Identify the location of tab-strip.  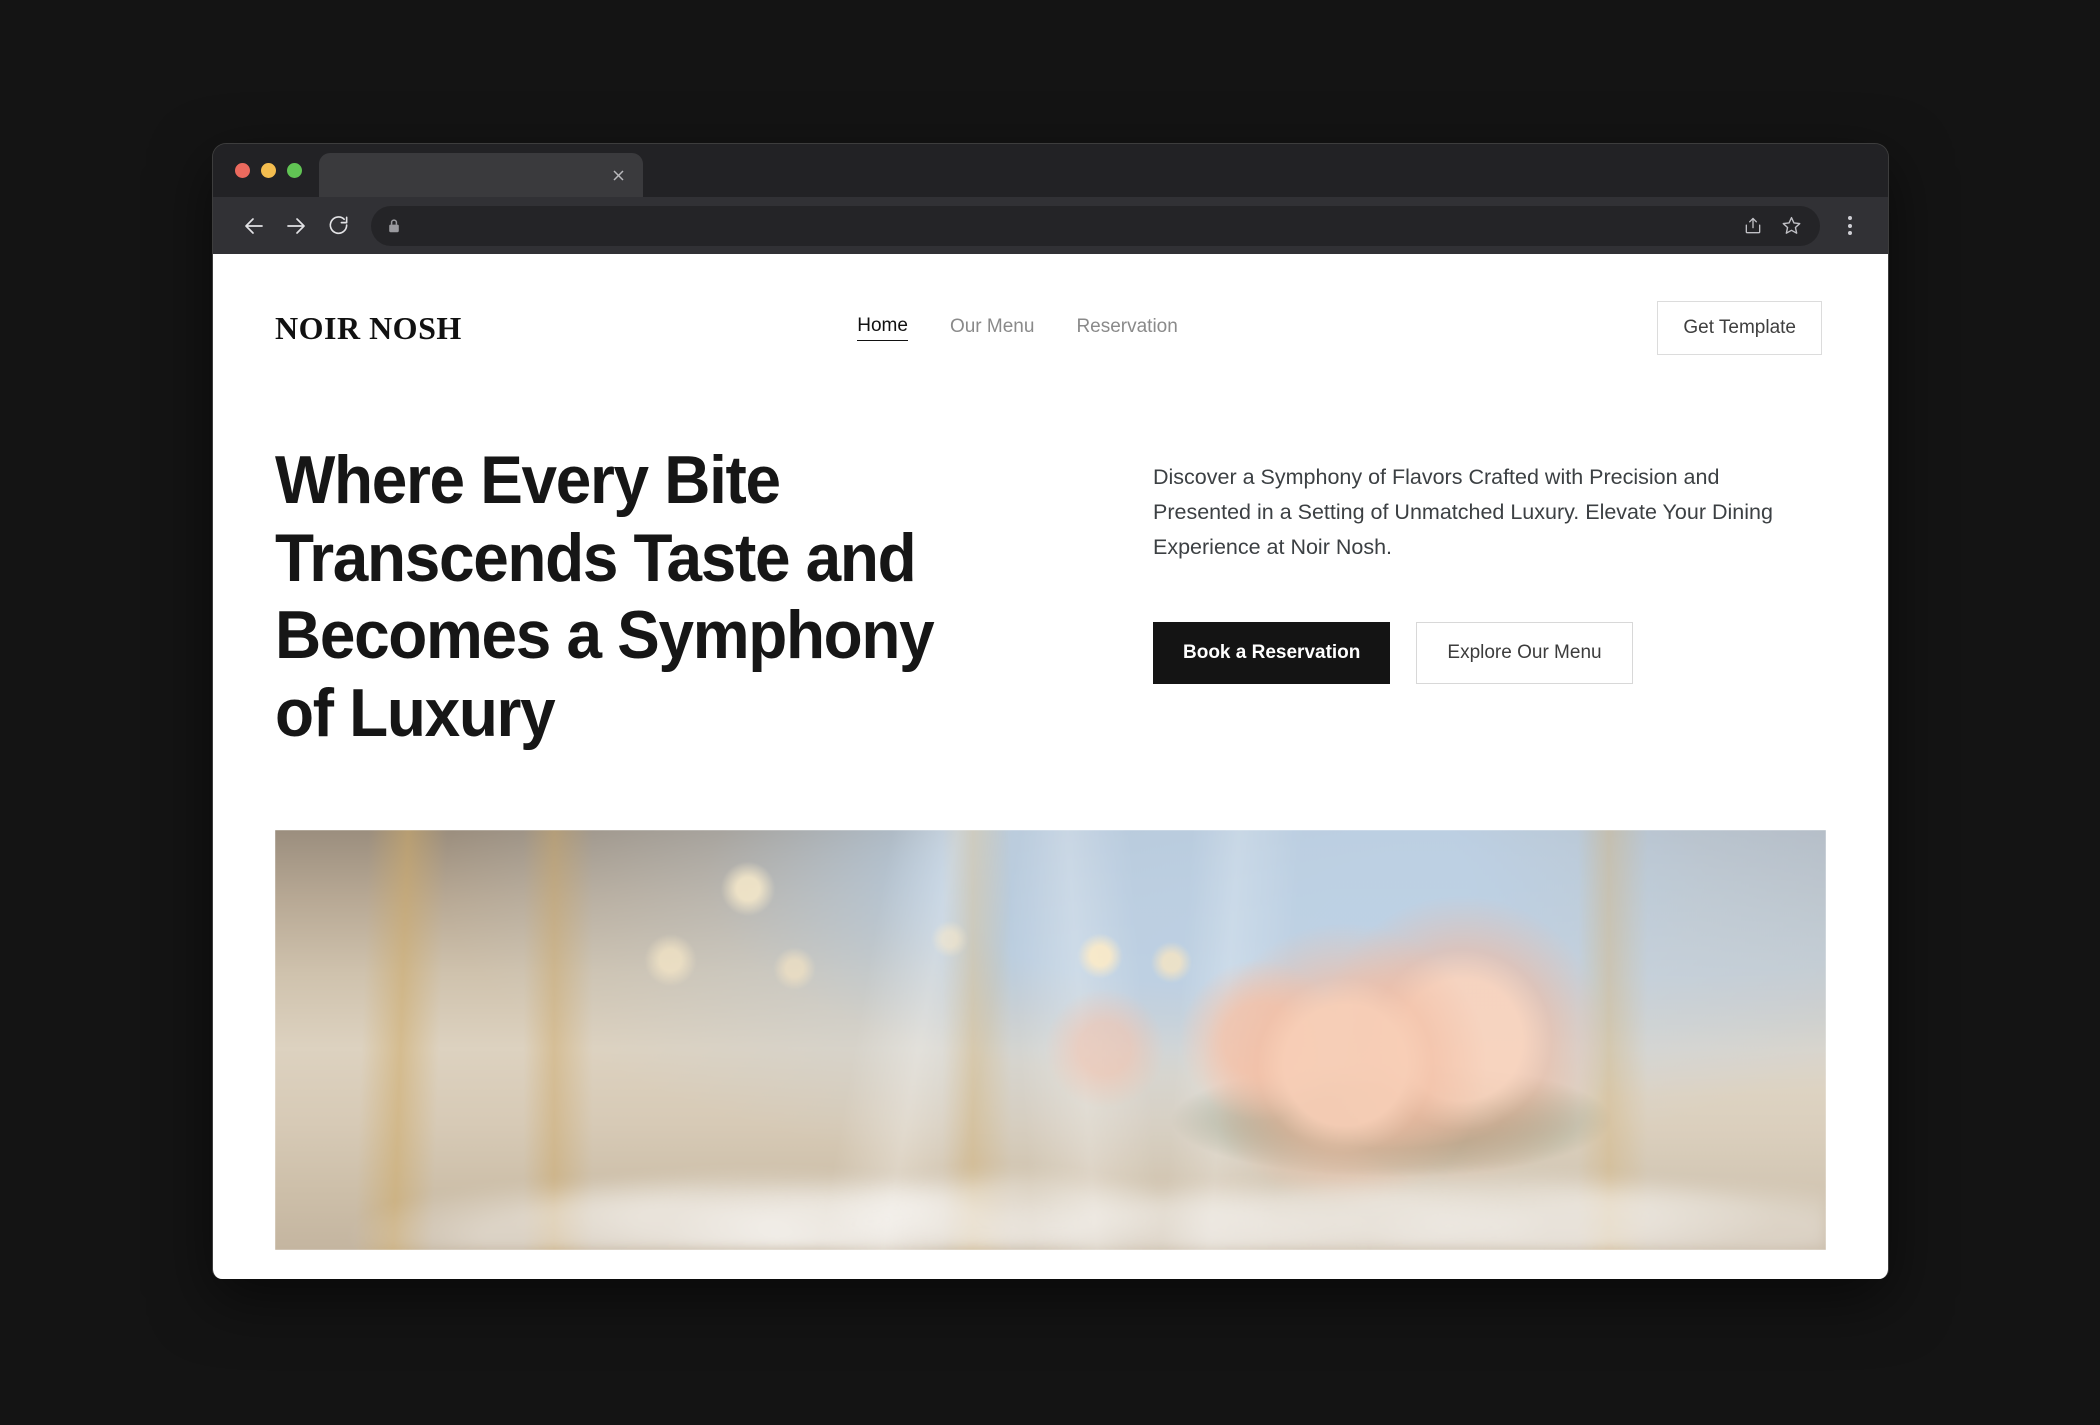
(1050, 170).